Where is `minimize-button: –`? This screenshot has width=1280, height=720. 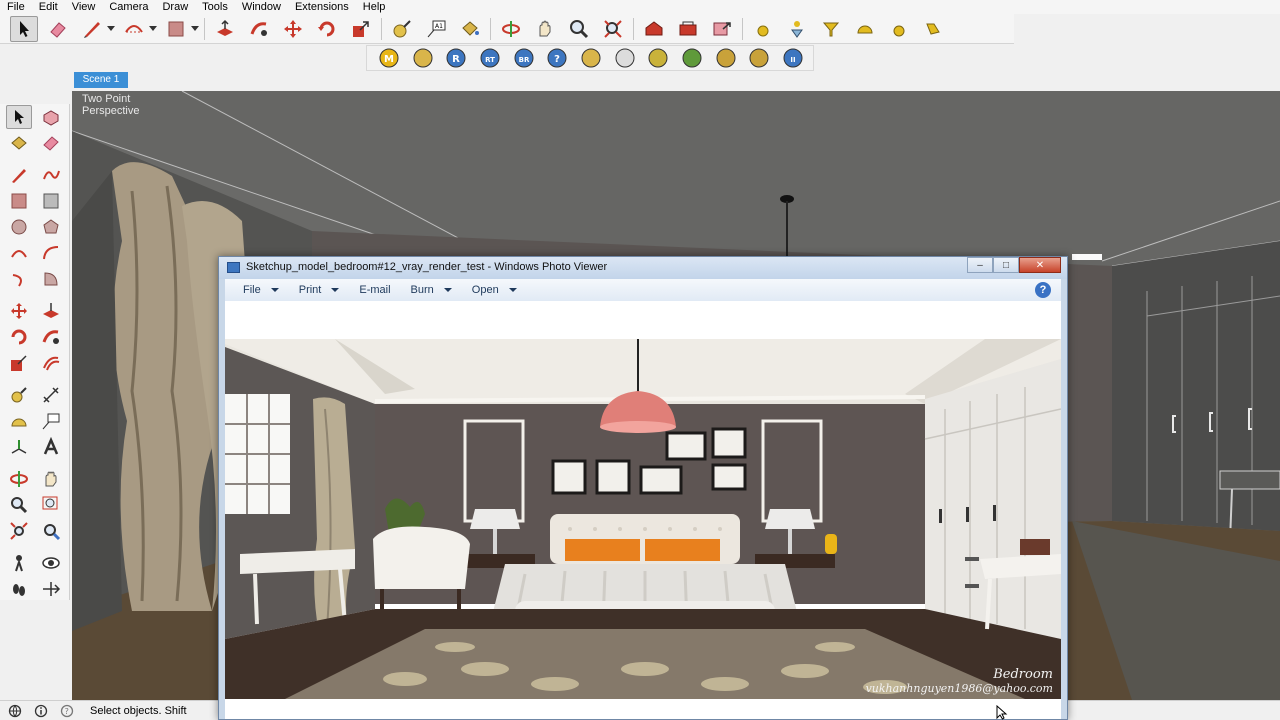 minimize-button: – is located at coordinates (980, 265).